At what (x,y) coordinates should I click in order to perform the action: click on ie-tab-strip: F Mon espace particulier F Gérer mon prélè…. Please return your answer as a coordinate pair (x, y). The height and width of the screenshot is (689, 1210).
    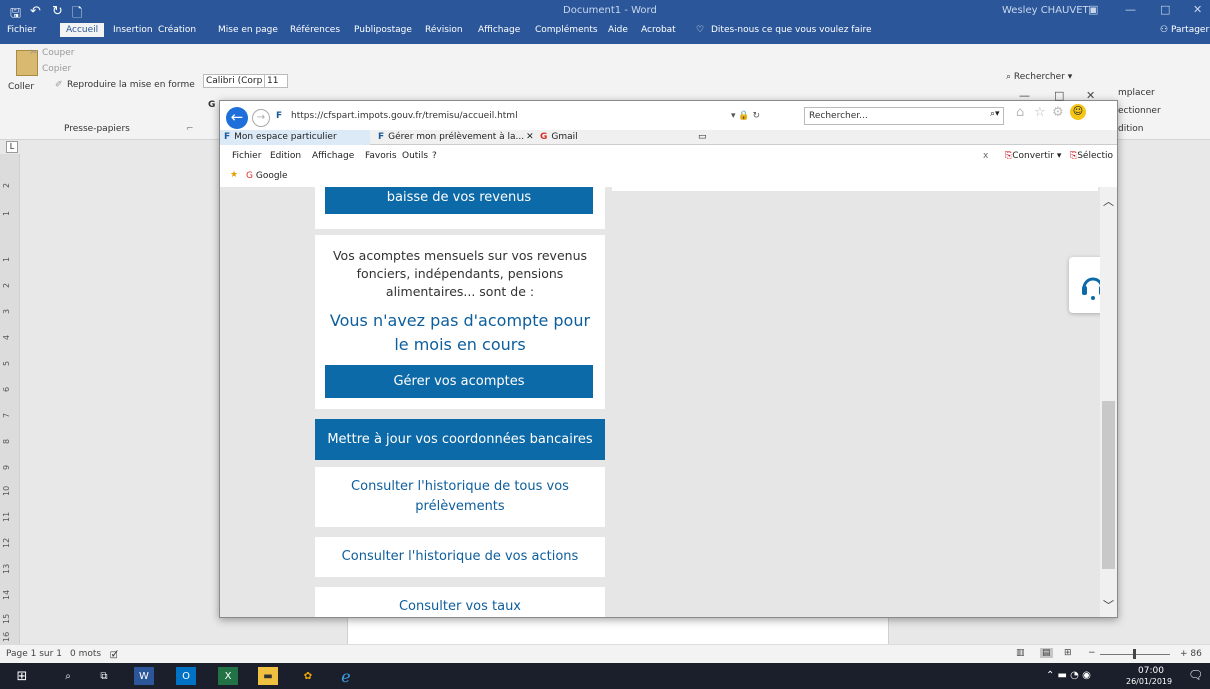
    Looking at the image, I should click on (668, 137).